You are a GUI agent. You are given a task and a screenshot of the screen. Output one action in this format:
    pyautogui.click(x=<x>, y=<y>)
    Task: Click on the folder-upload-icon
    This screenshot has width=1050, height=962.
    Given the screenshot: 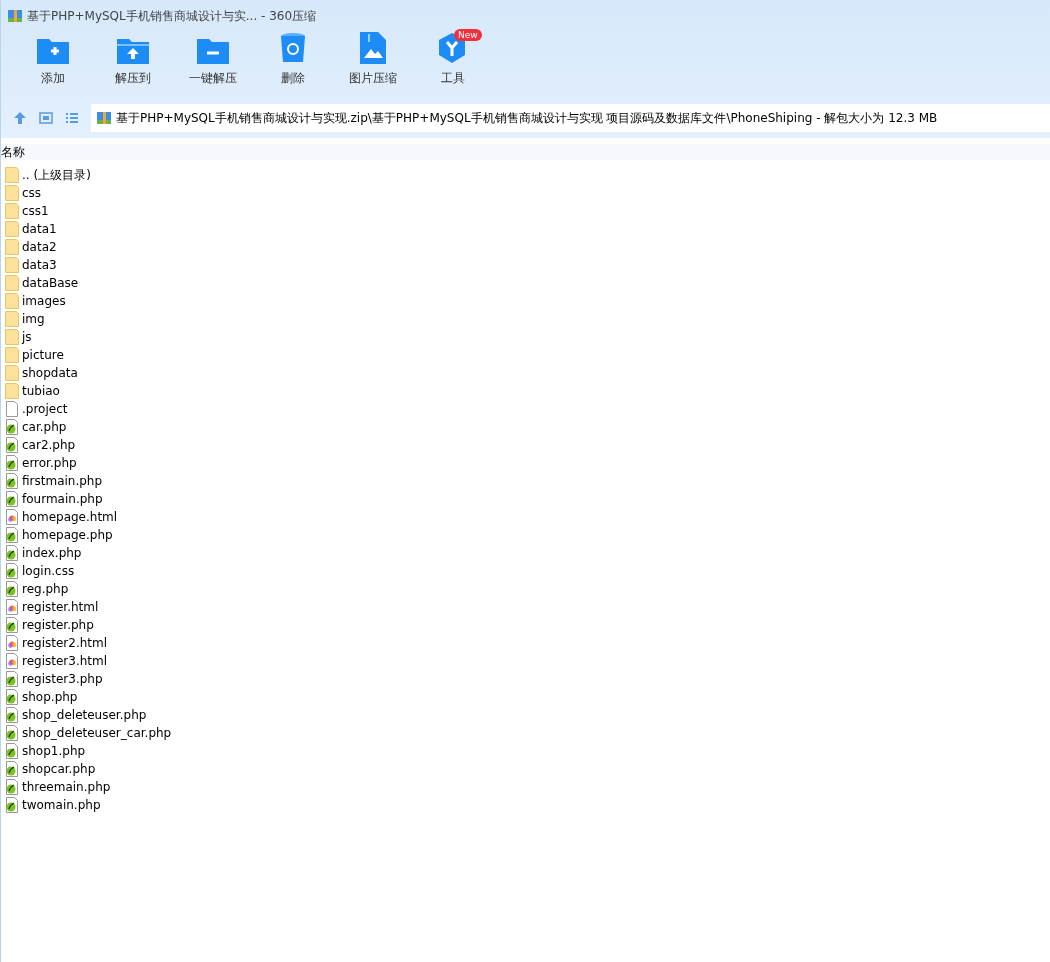 What is the action you would take?
    pyautogui.click(x=133, y=50)
    